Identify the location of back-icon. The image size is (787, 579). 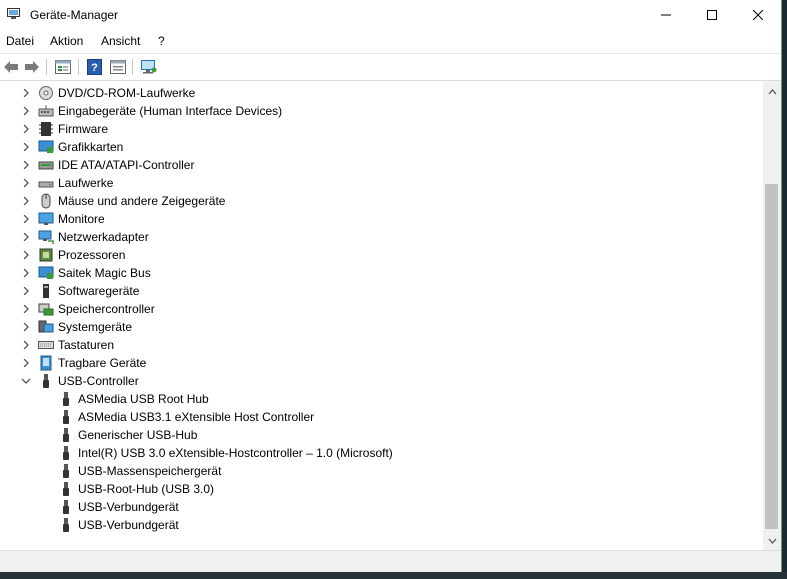
(11, 67).